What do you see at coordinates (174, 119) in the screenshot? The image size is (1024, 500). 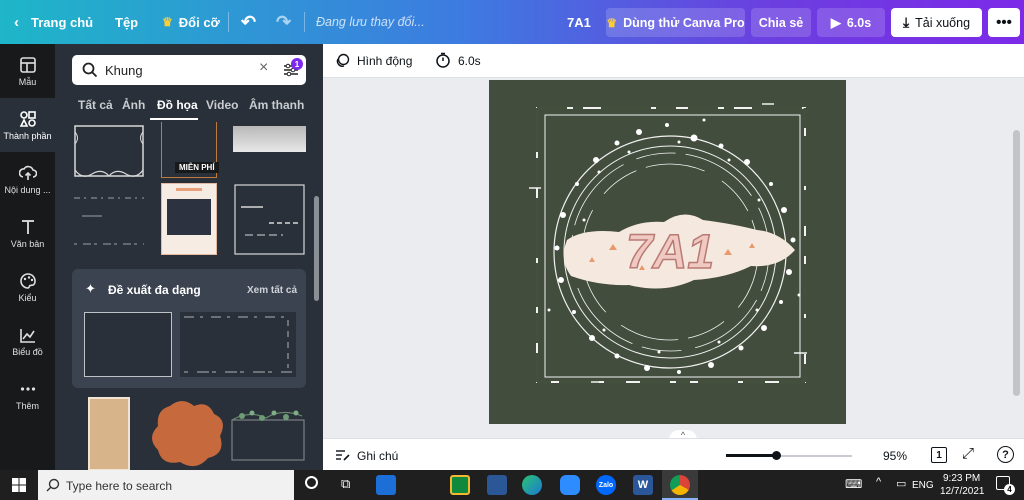 I see `active-tab-indicator` at bounding box center [174, 119].